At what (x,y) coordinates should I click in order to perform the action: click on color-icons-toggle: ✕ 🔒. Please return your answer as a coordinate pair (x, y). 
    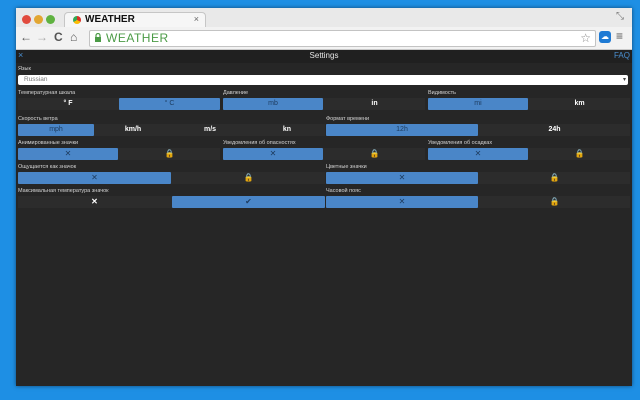
    Looking at the image, I should click on (478, 178).